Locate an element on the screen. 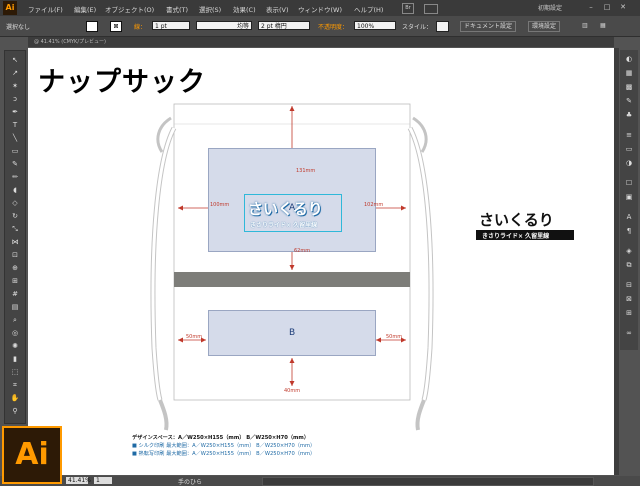 The image size is (640, 486). rotate-tool-icon: ↻ is located at coordinates (15, 216).